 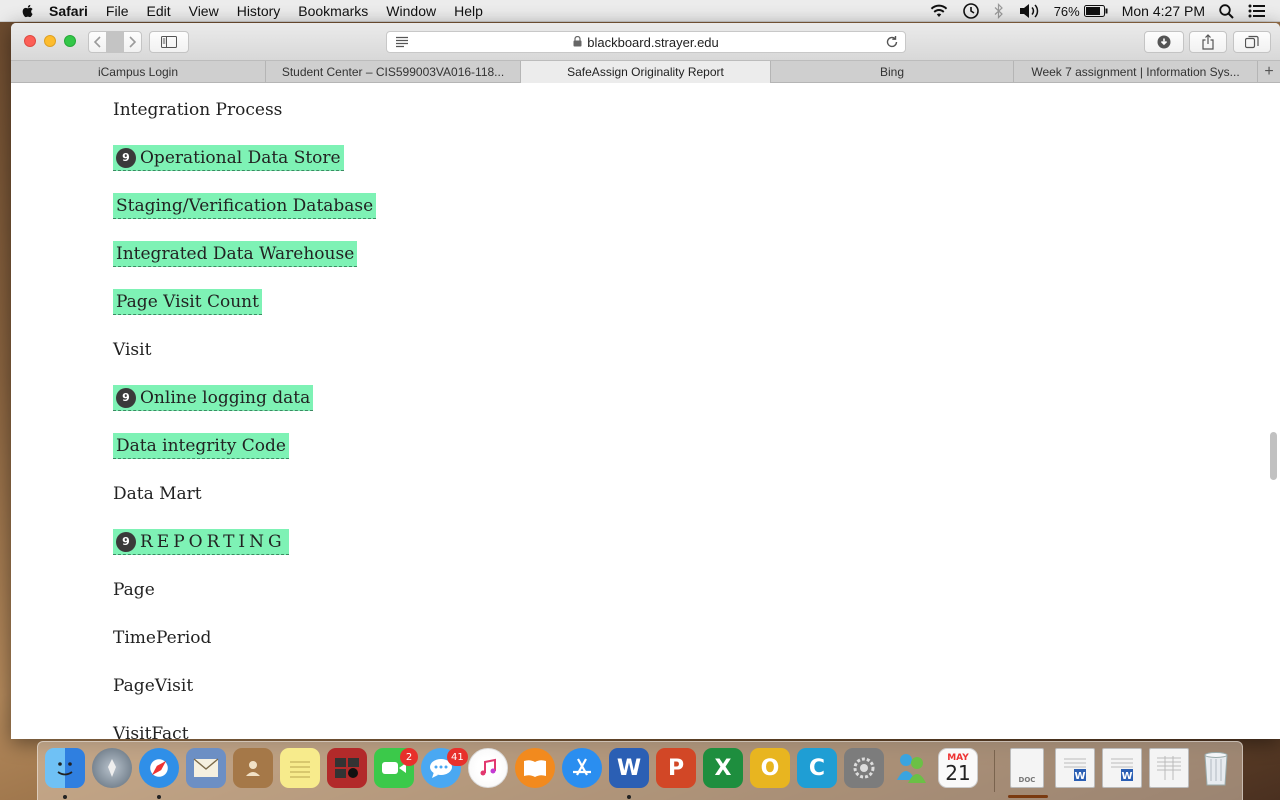 What do you see at coordinates (1273, 411) in the screenshot?
I see `page-scrollbar` at bounding box center [1273, 411].